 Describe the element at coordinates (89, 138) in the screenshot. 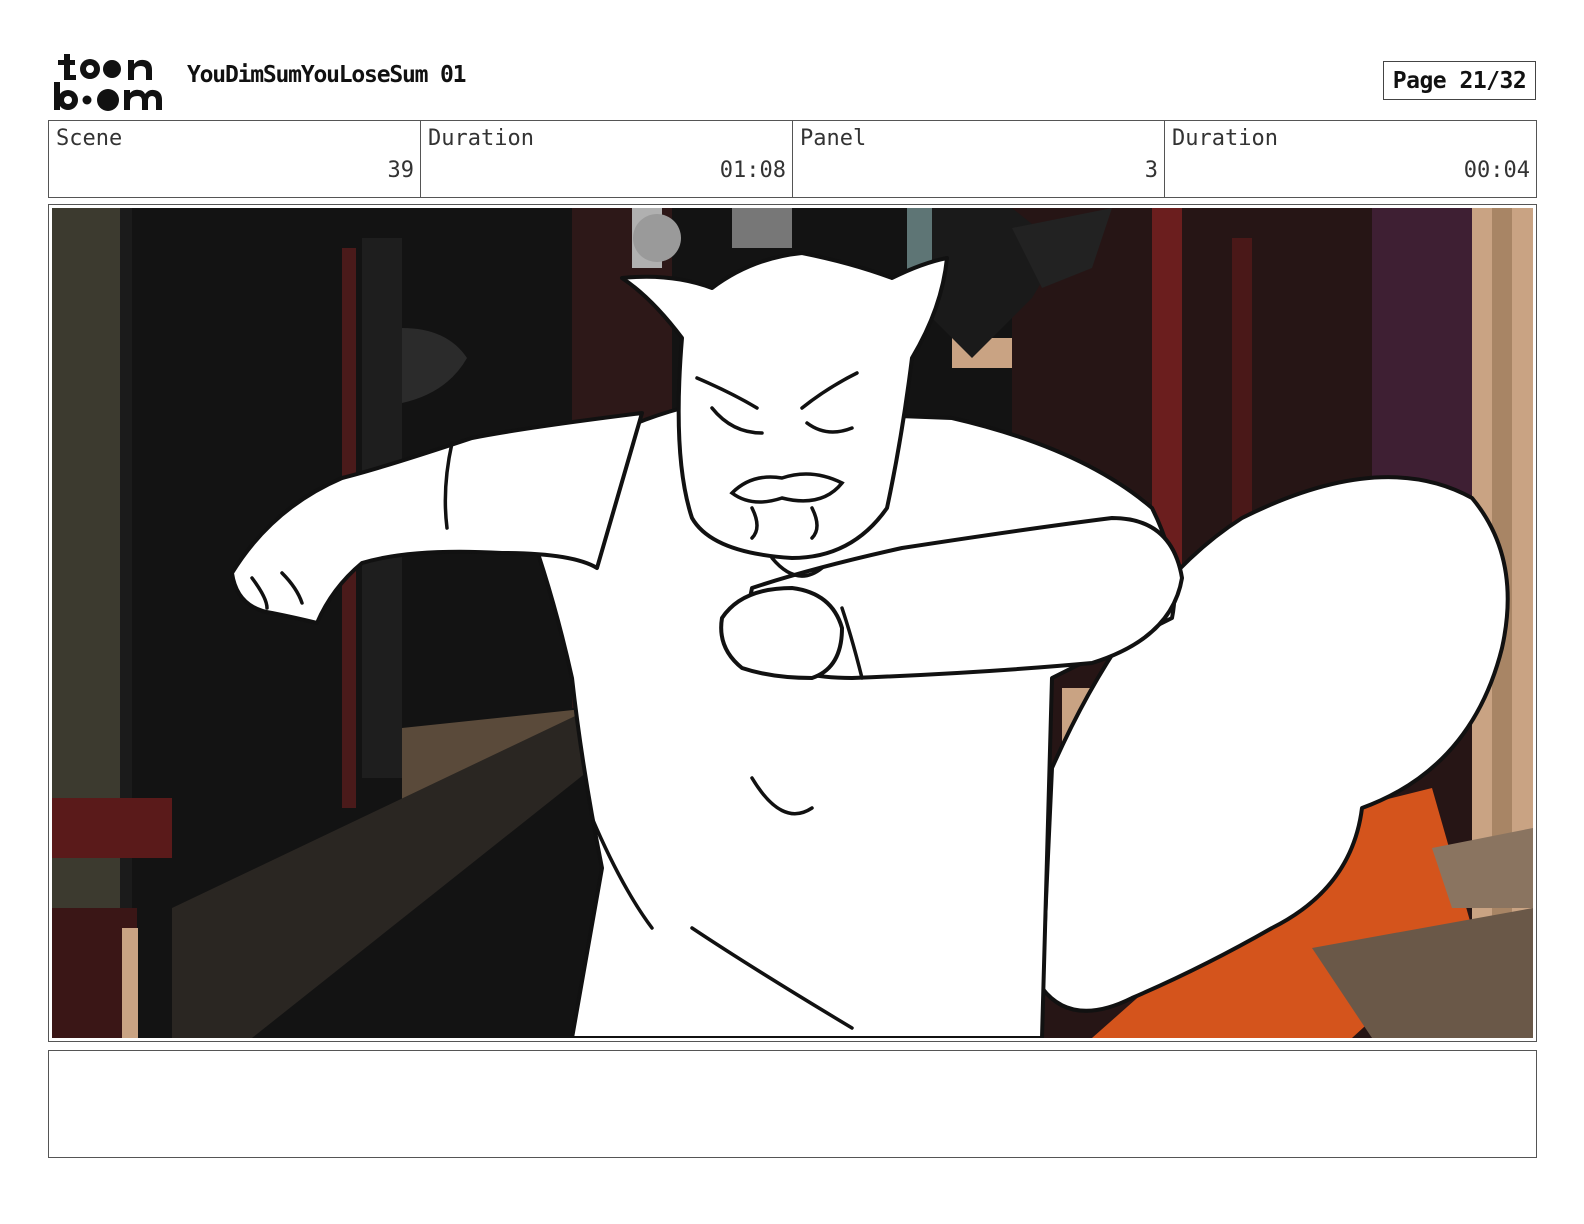

I see `scene-label: Scene` at that location.